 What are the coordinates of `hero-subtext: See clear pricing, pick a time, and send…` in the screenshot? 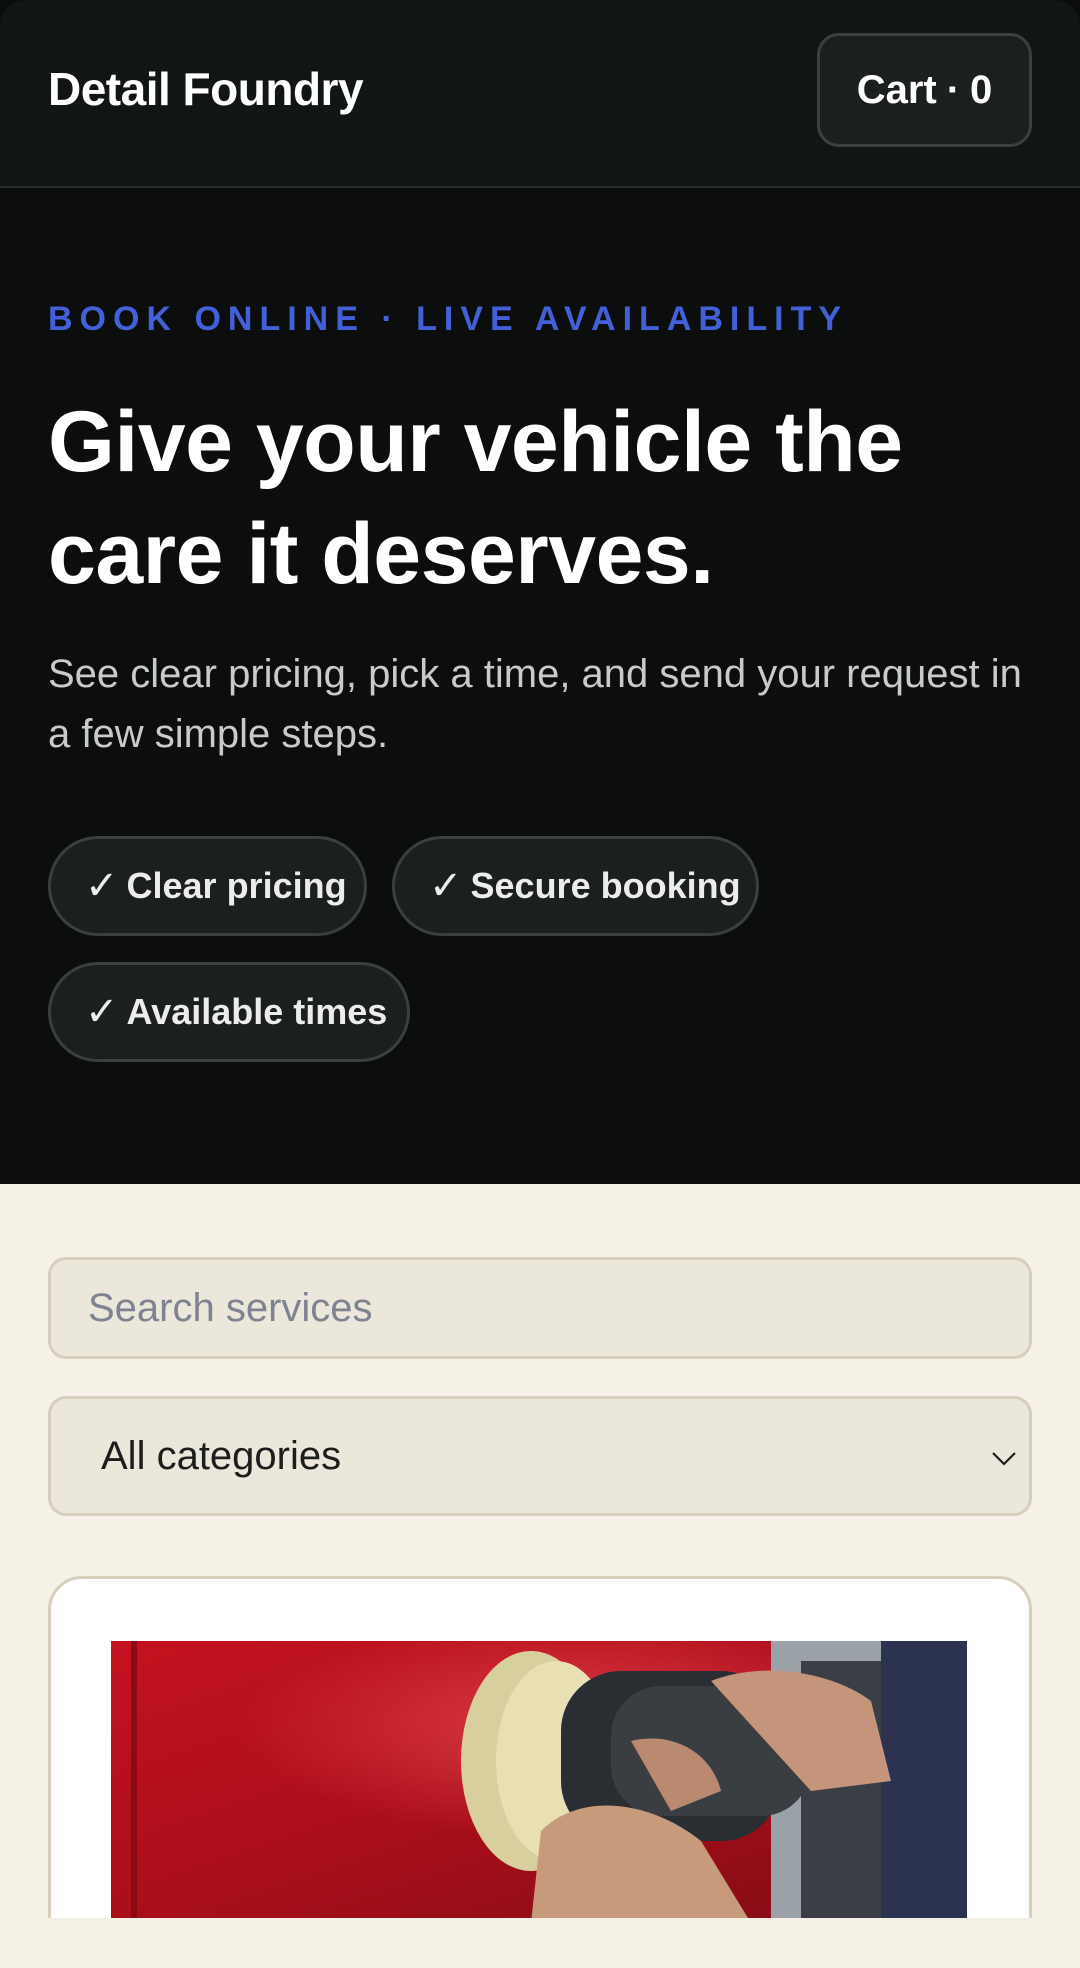 It's located at (535, 704).